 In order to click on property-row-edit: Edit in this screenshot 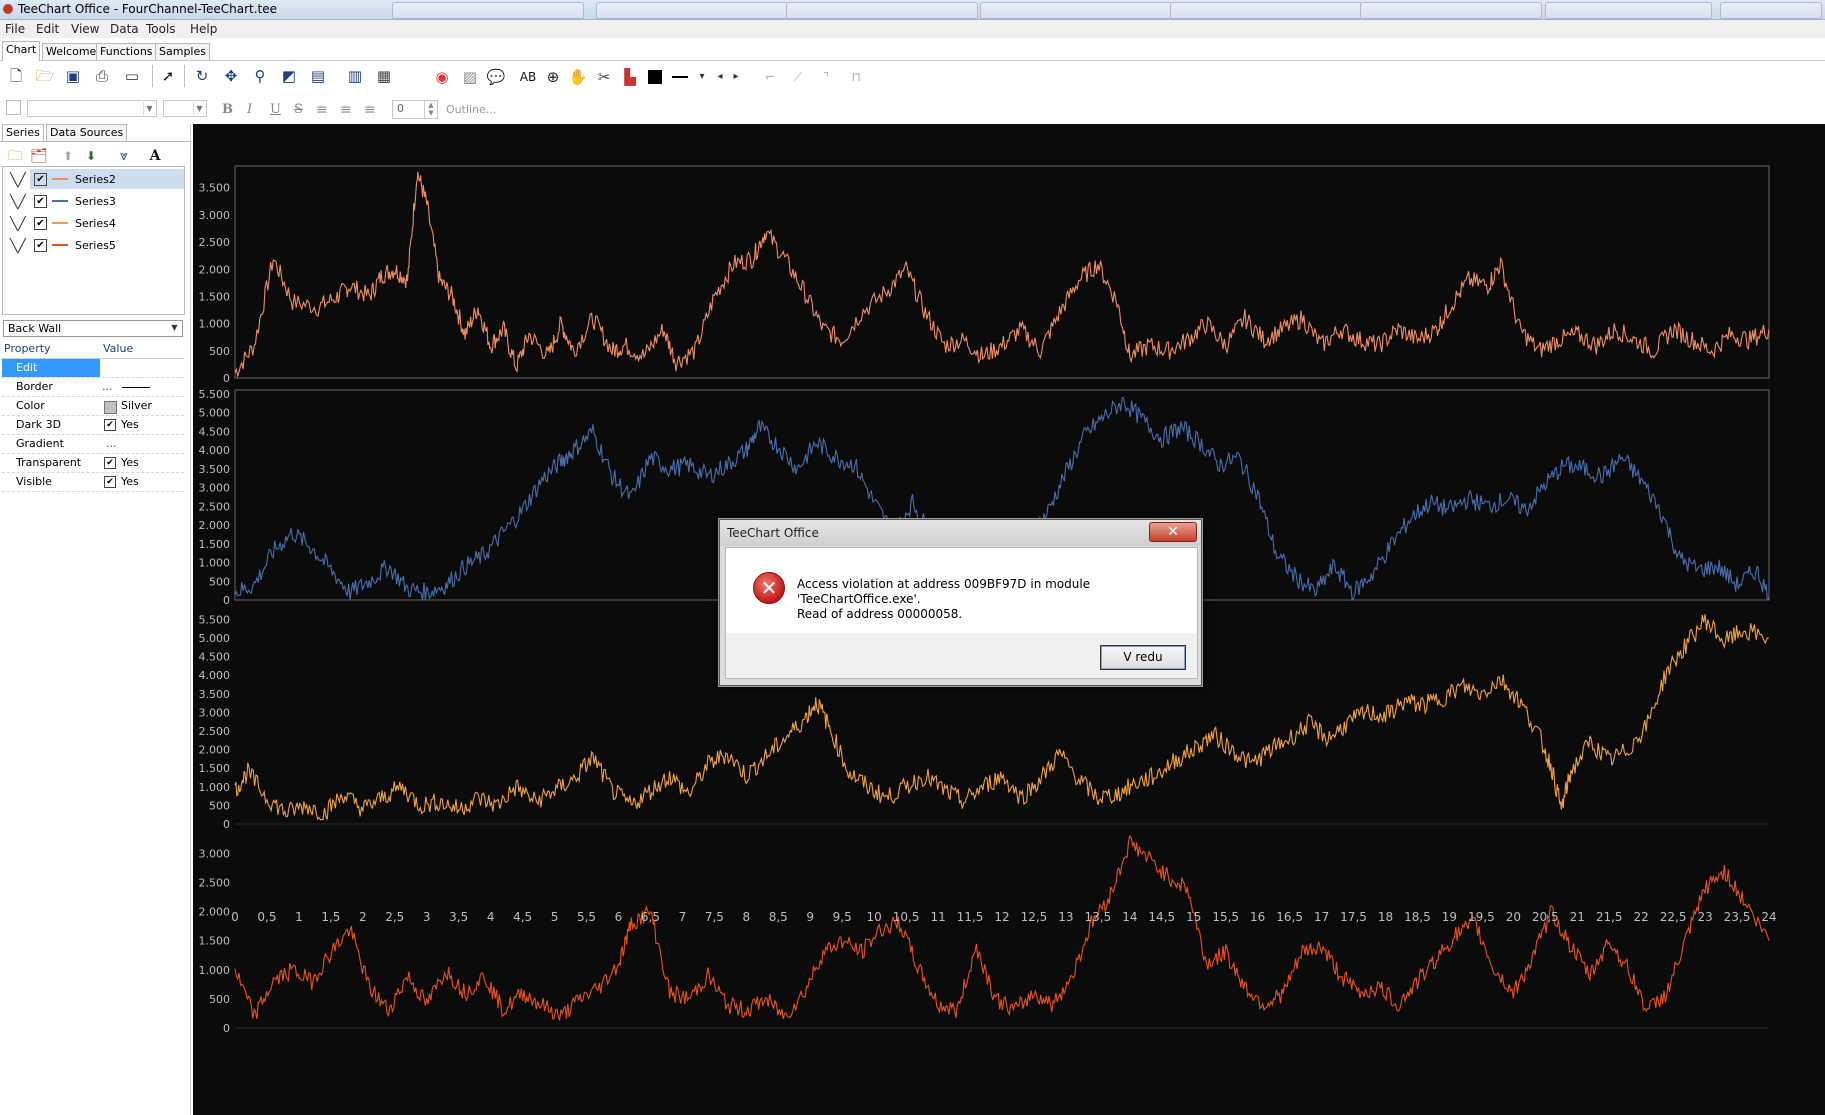, I will do `click(93, 368)`.